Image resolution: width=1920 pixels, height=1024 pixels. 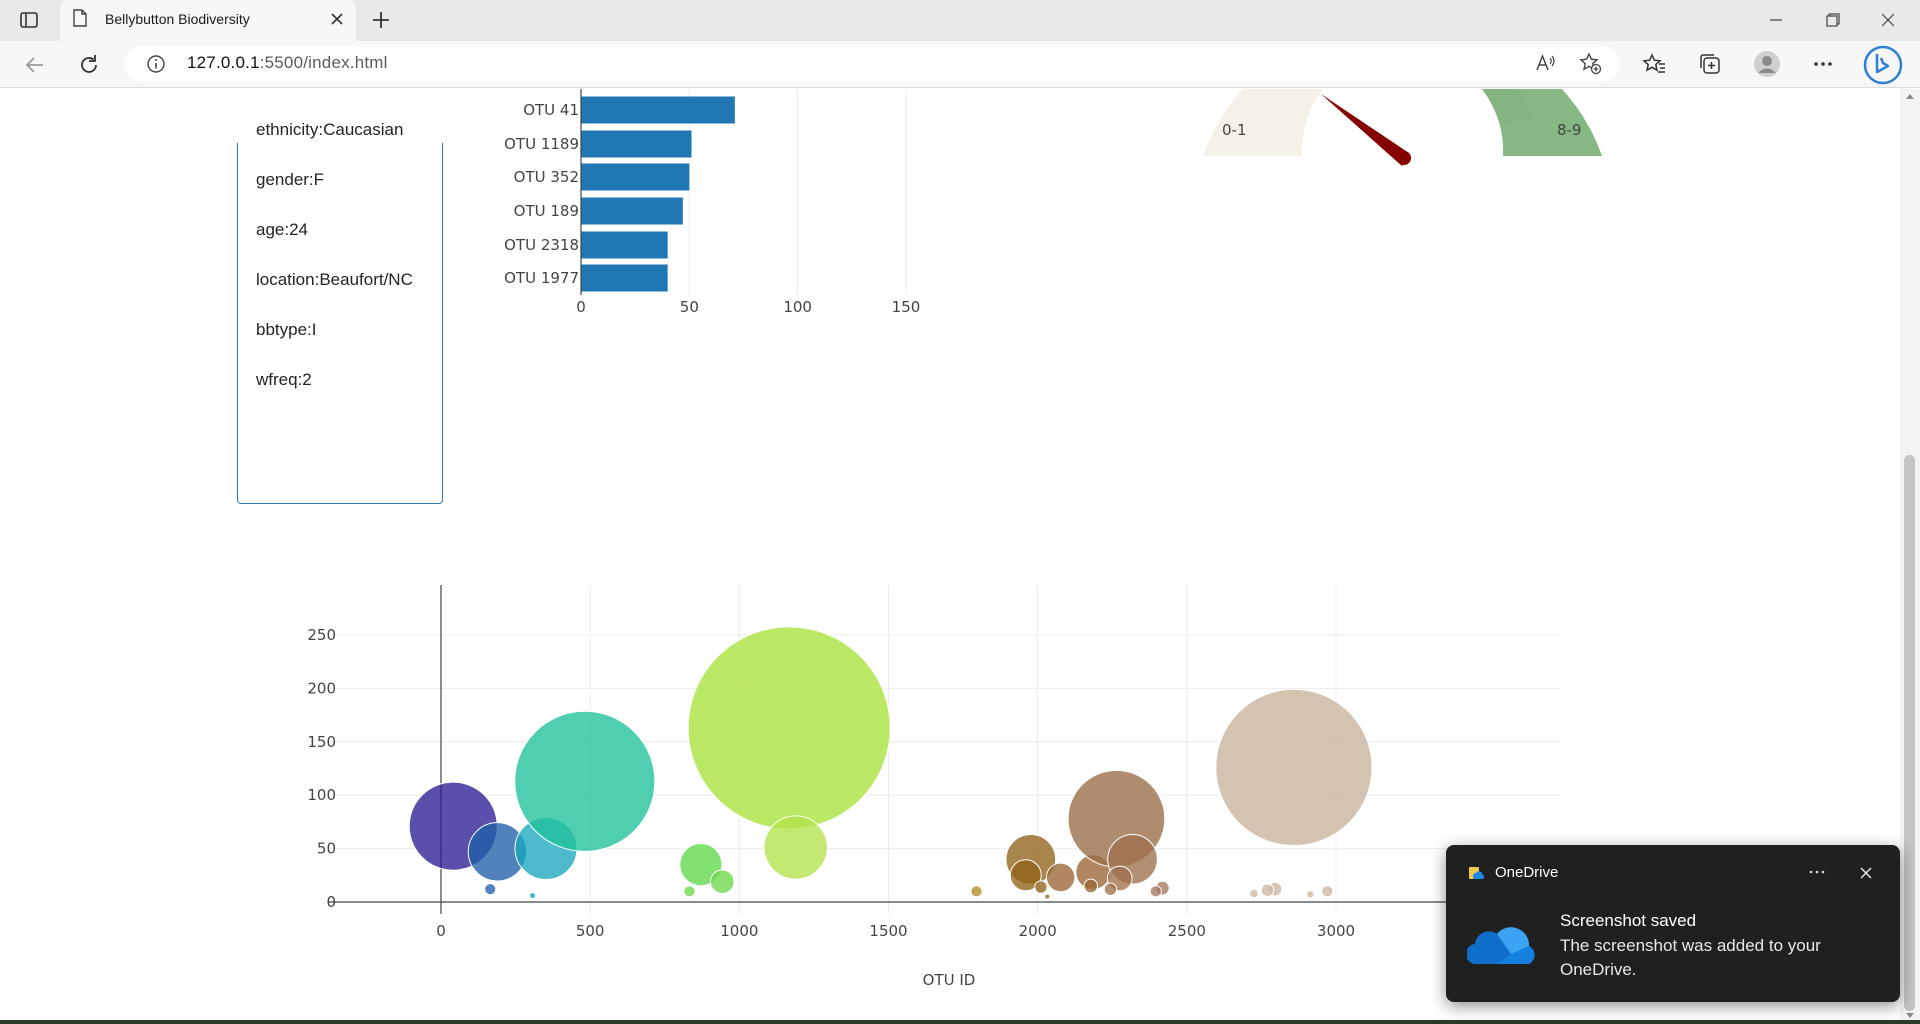 I want to click on url-text: 127.0.0.1:5500/index.html, so click(x=287, y=63).